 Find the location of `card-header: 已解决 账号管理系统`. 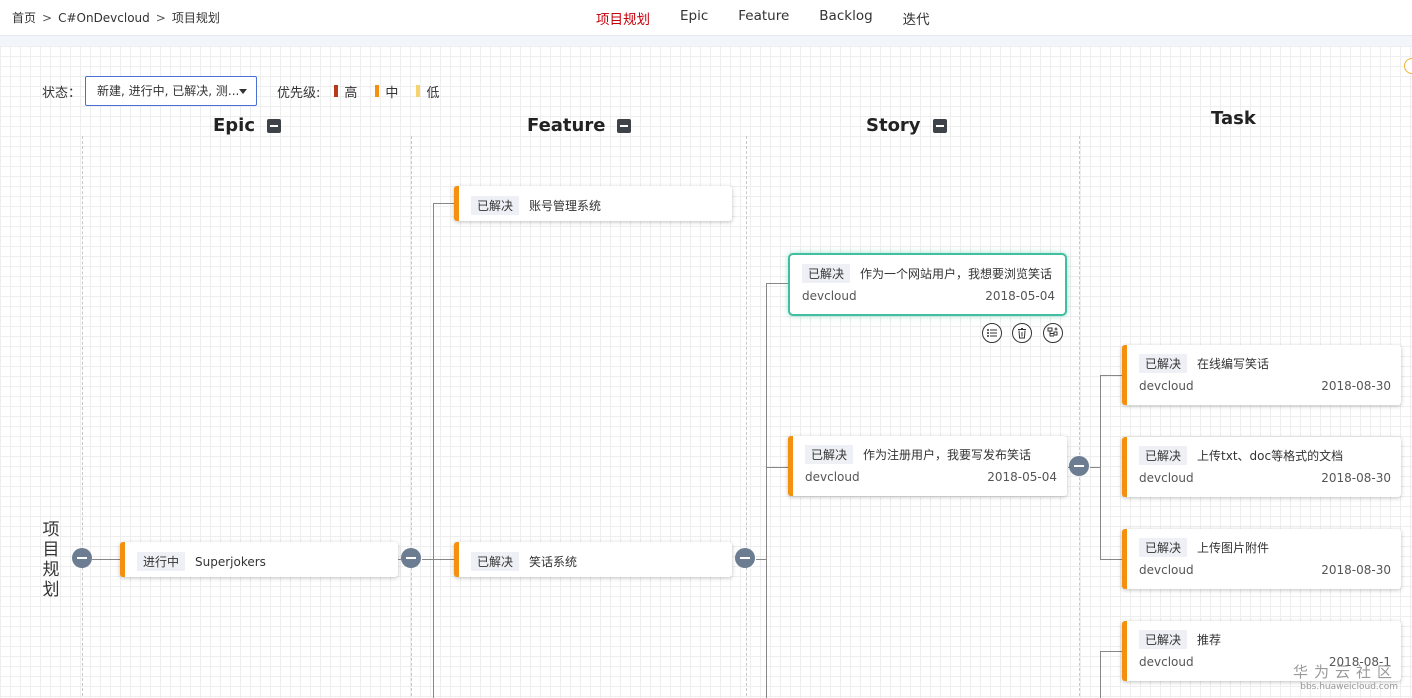

card-header: 已解决 账号管理系统 is located at coordinates (536, 205).